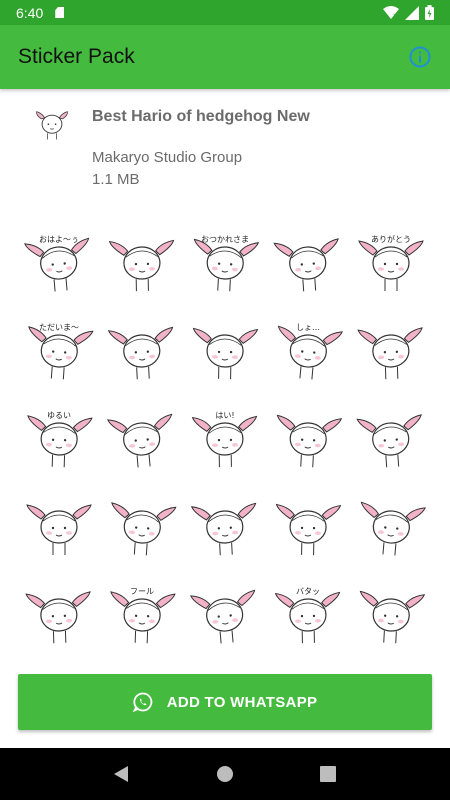  I want to click on navigation-bar, so click(225, 774).